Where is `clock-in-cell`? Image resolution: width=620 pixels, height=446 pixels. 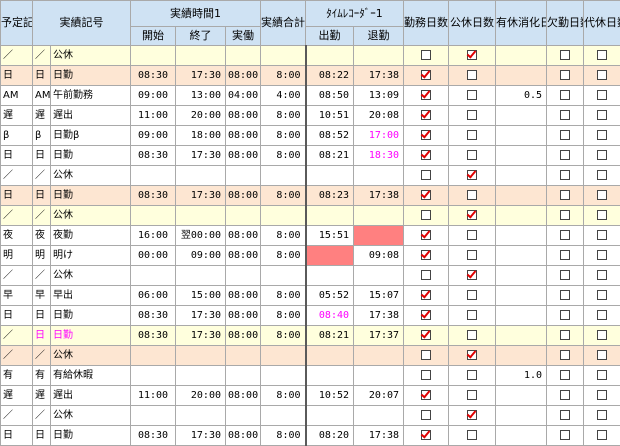 clock-in-cell is located at coordinates (330, 216).